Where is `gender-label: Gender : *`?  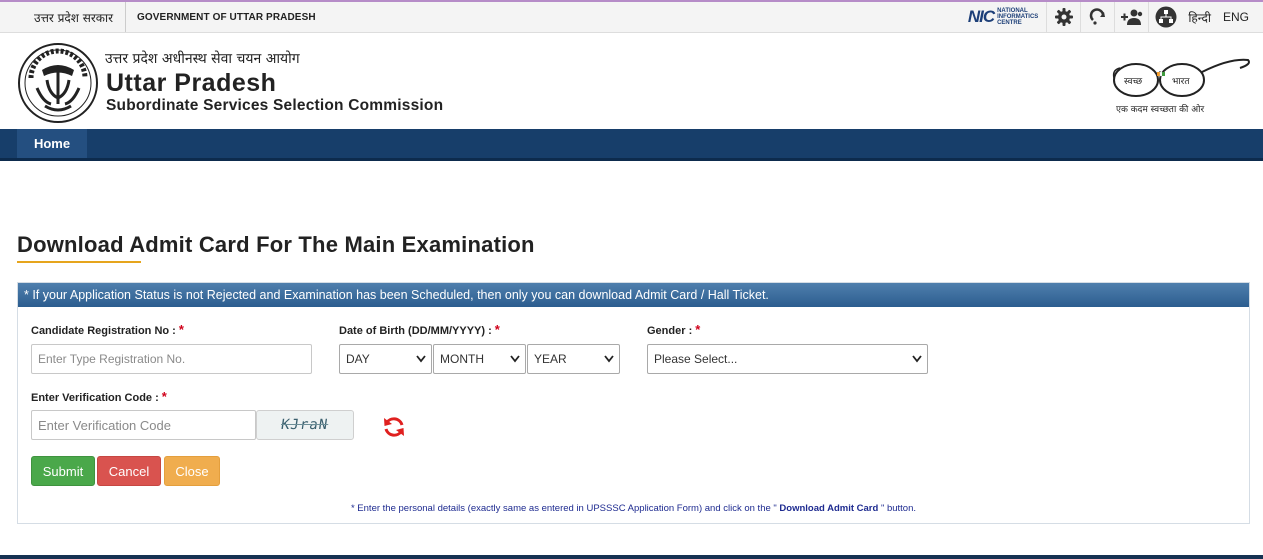
gender-label: Gender : * is located at coordinates (674, 329).